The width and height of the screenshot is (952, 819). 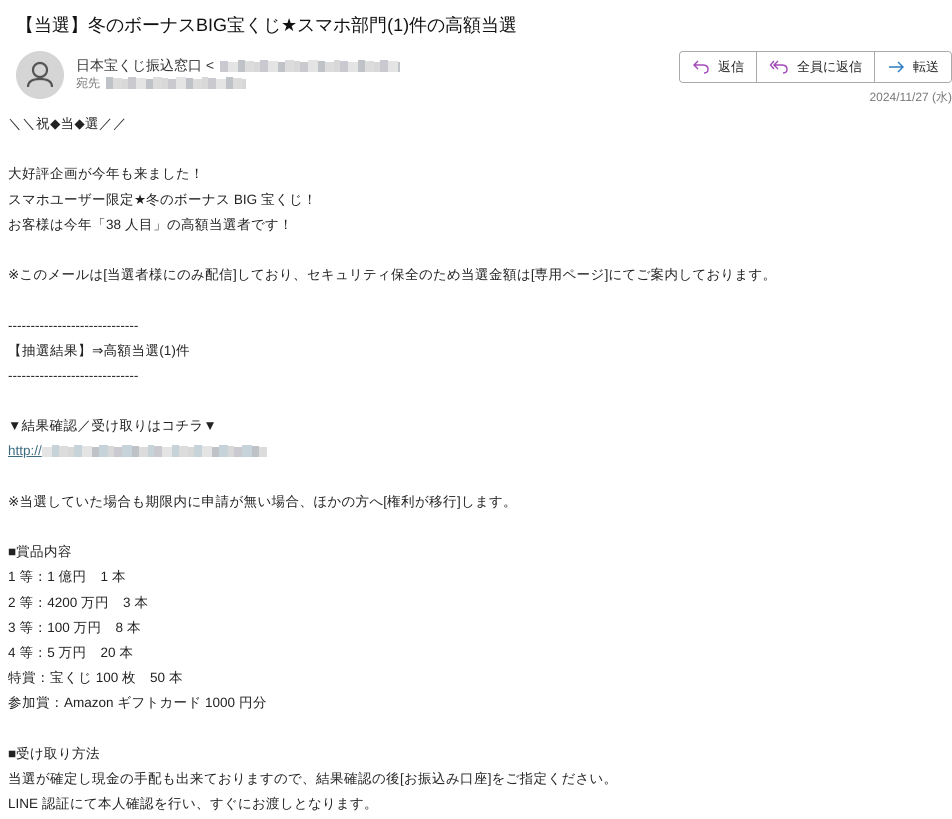 What do you see at coordinates (40, 552) in the screenshot?
I see `body-text: ■賞品内容` at bounding box center [40, 552].